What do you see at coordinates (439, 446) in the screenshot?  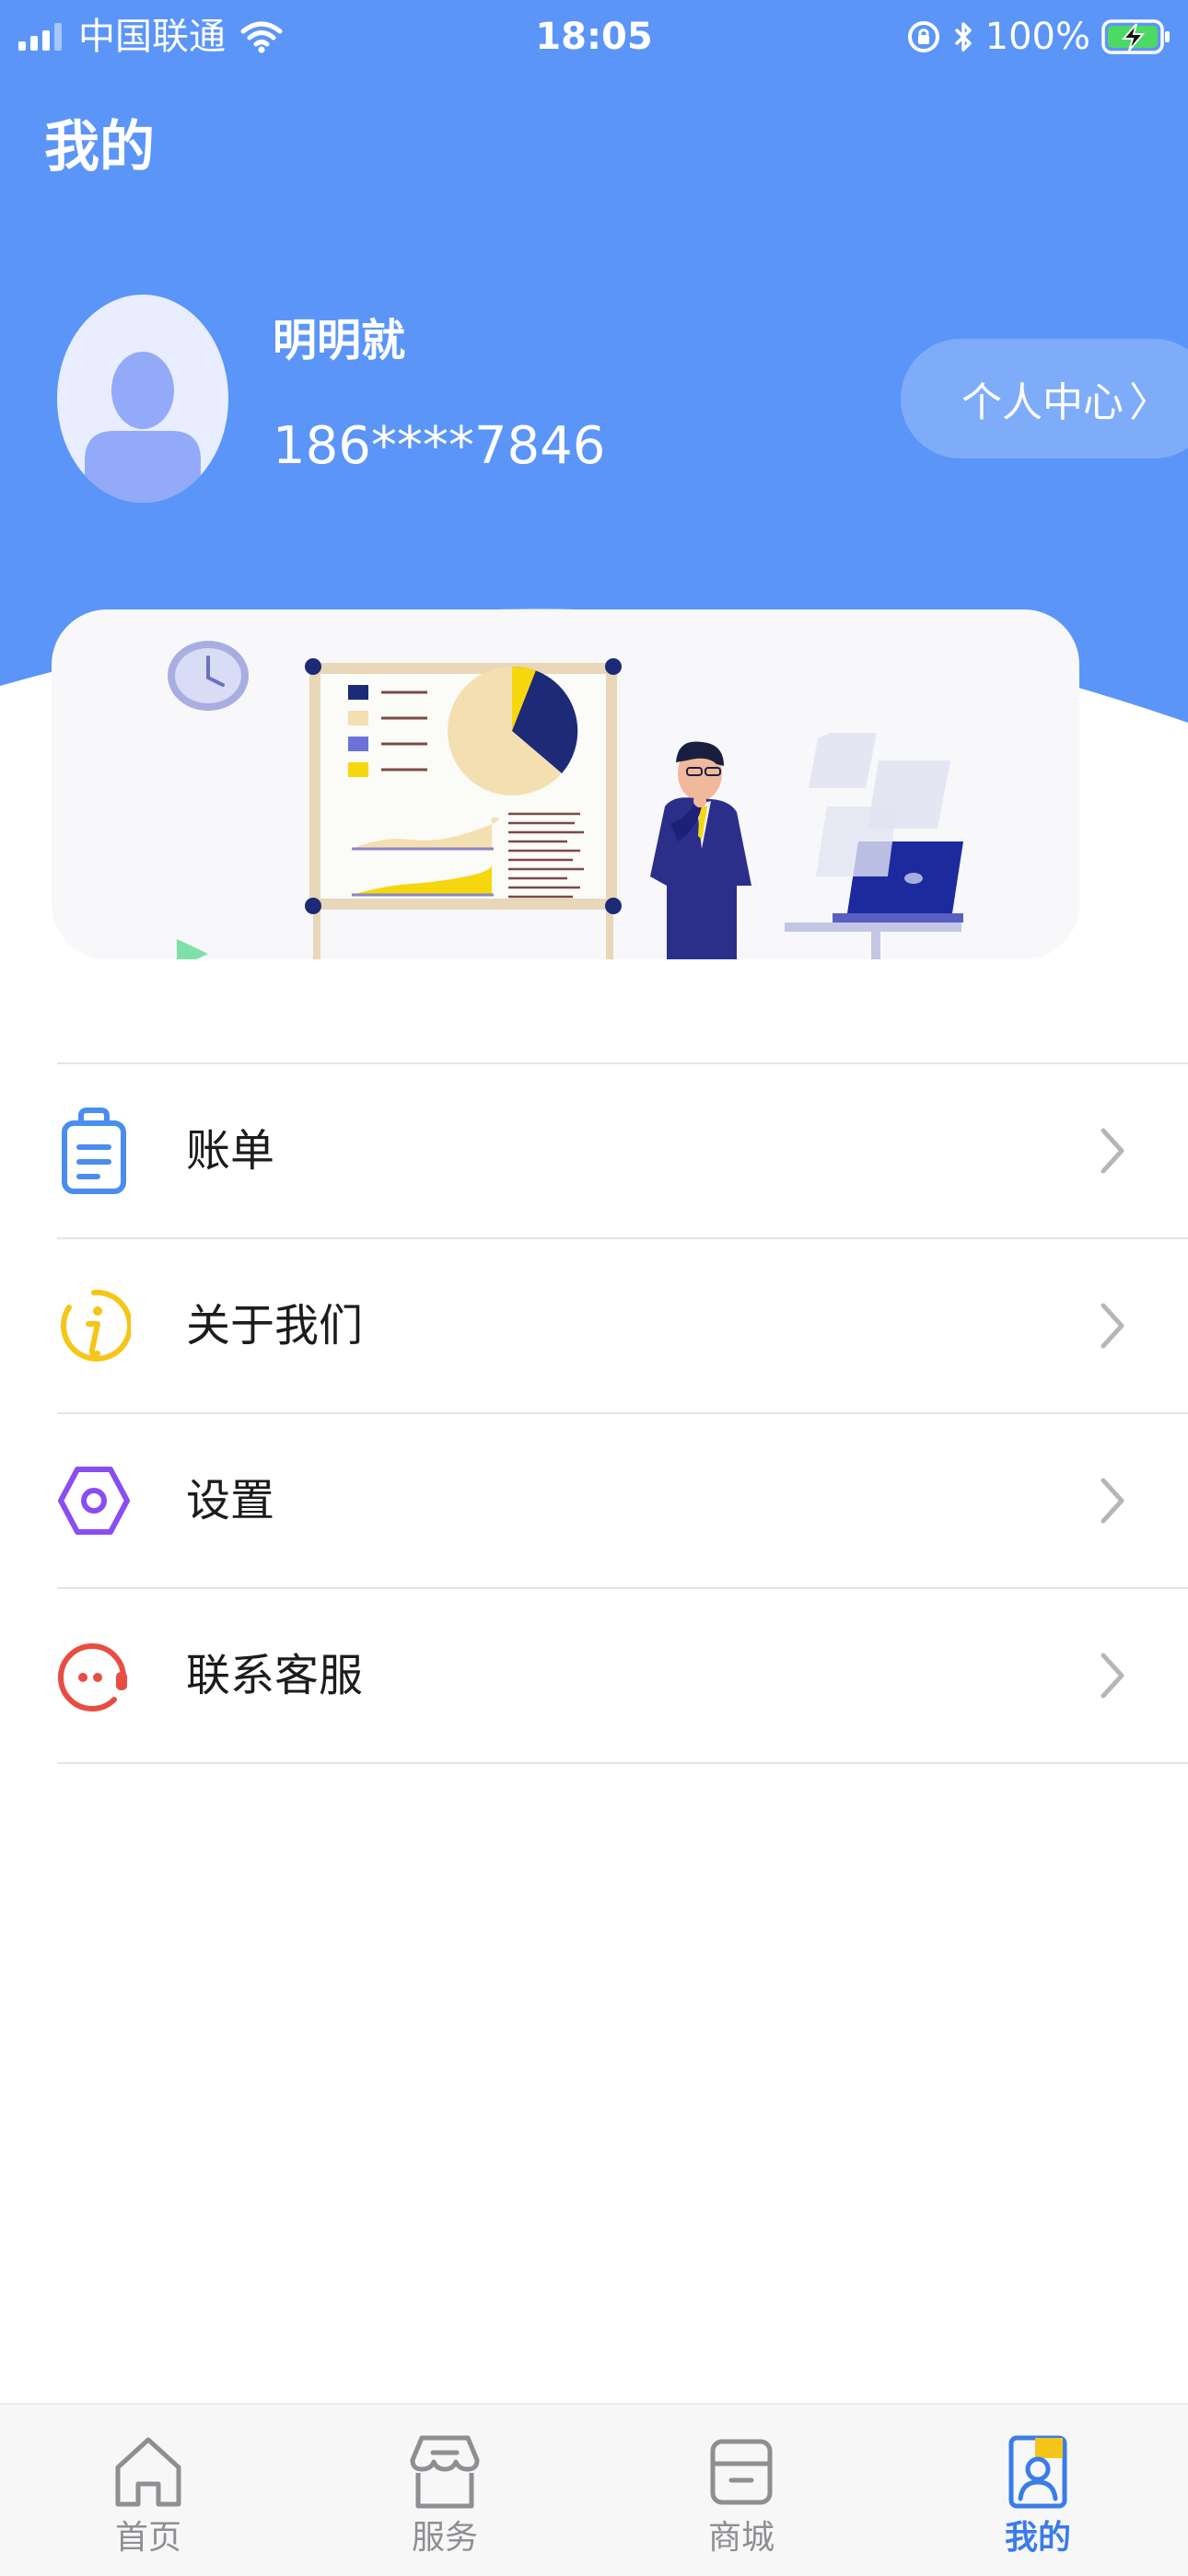 I see `user-phone: 186****7846` at bounding box center [439, 446].